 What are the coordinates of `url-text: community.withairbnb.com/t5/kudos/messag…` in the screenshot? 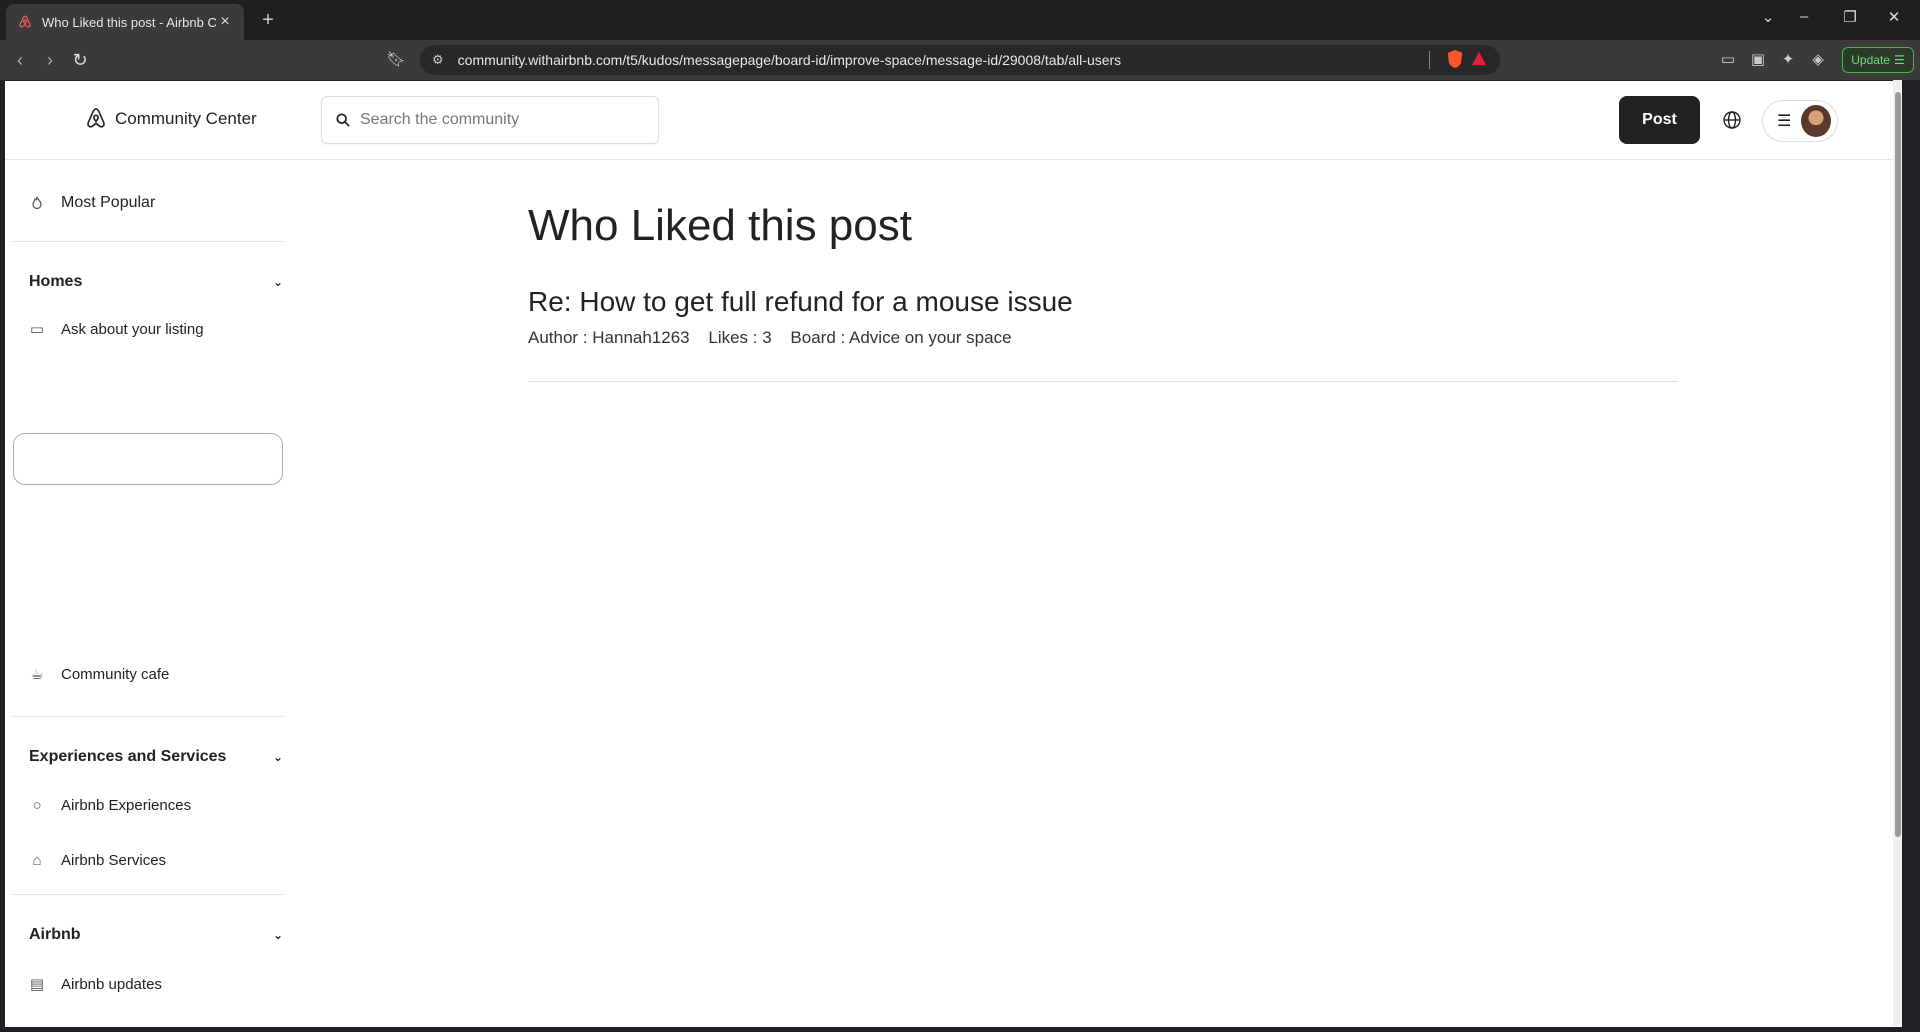 It's located at (789, 60).